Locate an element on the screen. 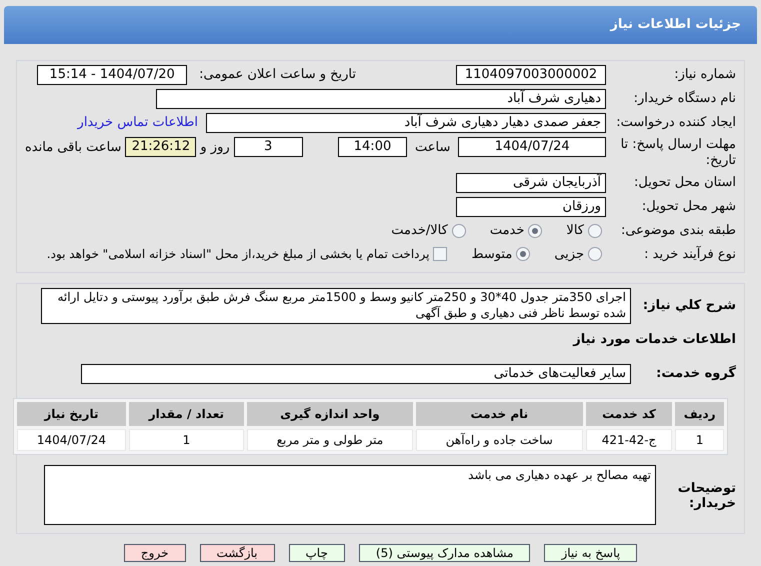  action-button: خروج is located at coordinates (155, 553).